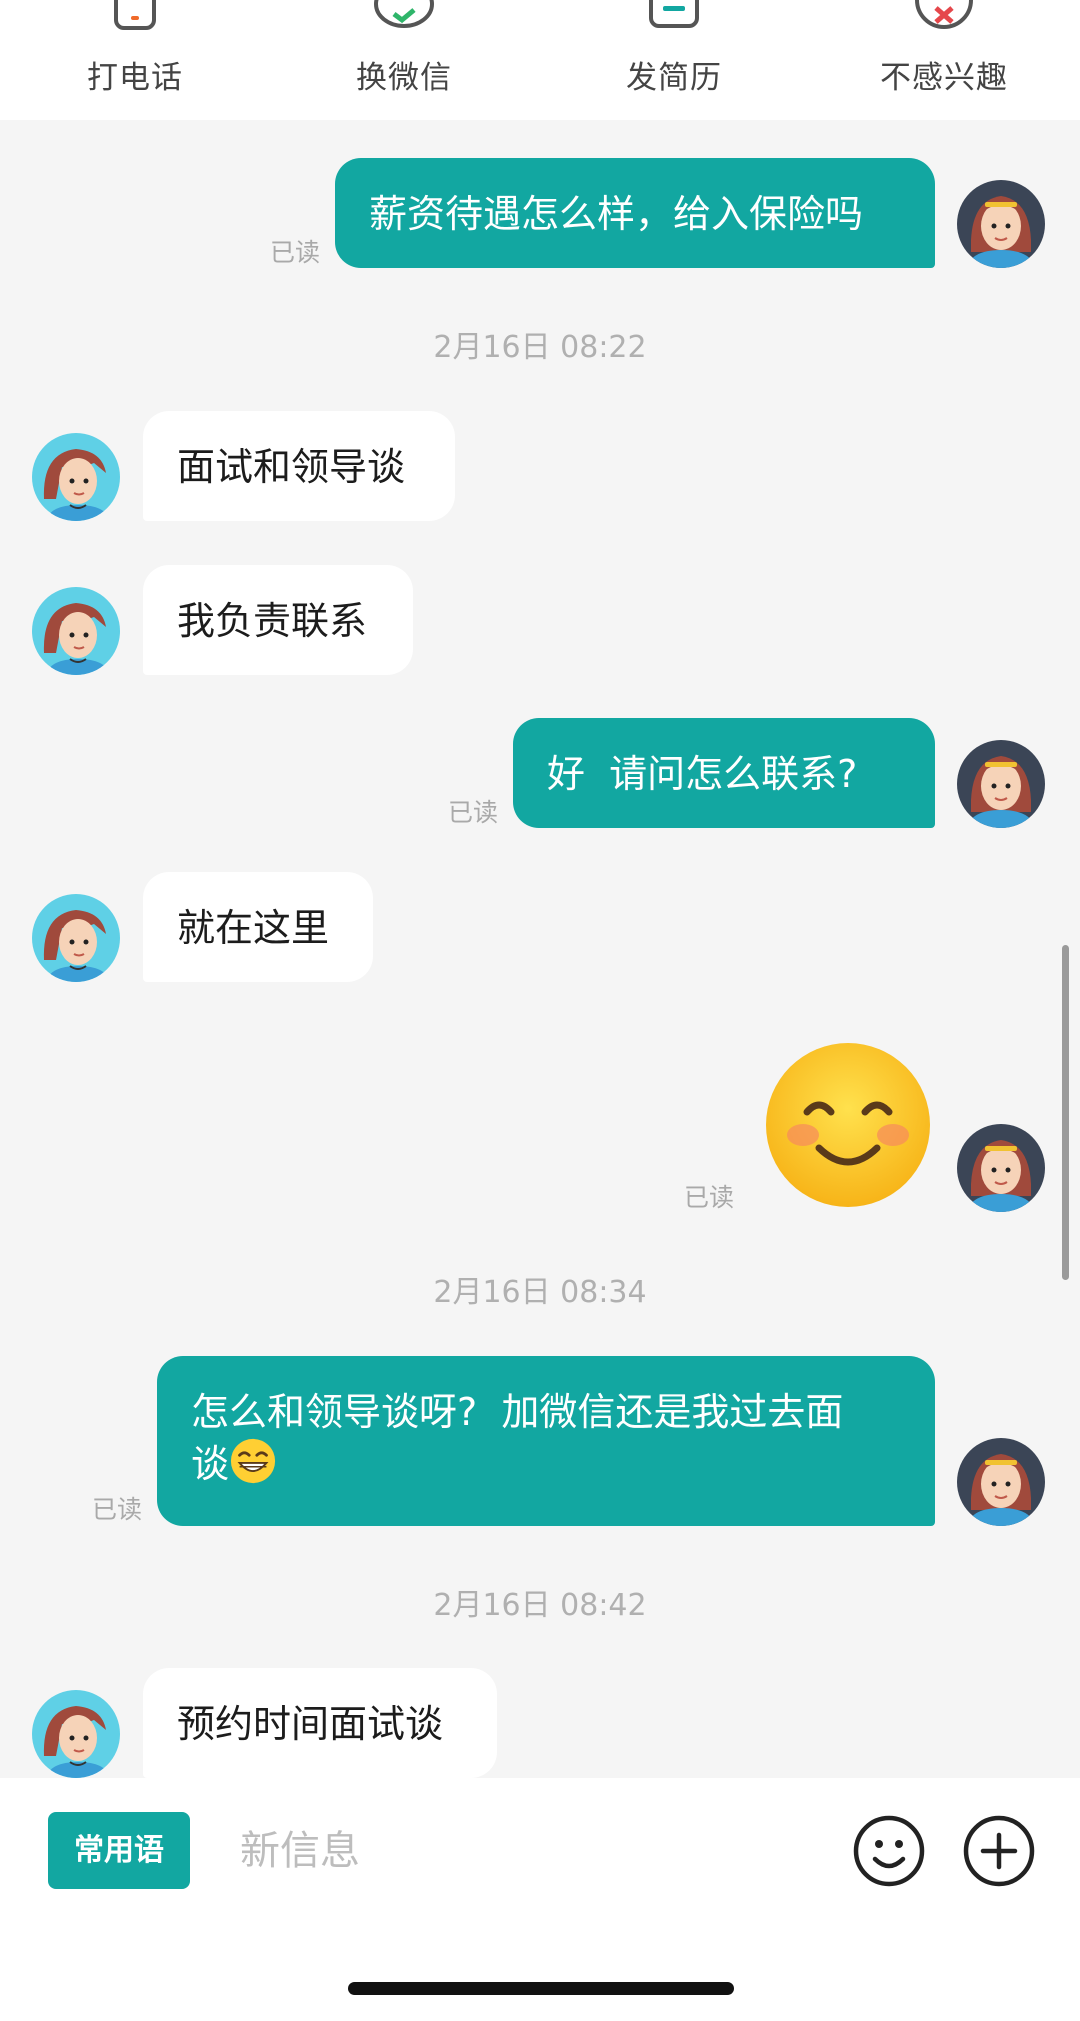 Image resolution: width=1080 pixels, height=2021 pixels. Describe the element at coordinates (517, 1412) in the screenshot. I see `message-text-line: 怎么和领导谈呀? 加微信还是我过去面` at that location.